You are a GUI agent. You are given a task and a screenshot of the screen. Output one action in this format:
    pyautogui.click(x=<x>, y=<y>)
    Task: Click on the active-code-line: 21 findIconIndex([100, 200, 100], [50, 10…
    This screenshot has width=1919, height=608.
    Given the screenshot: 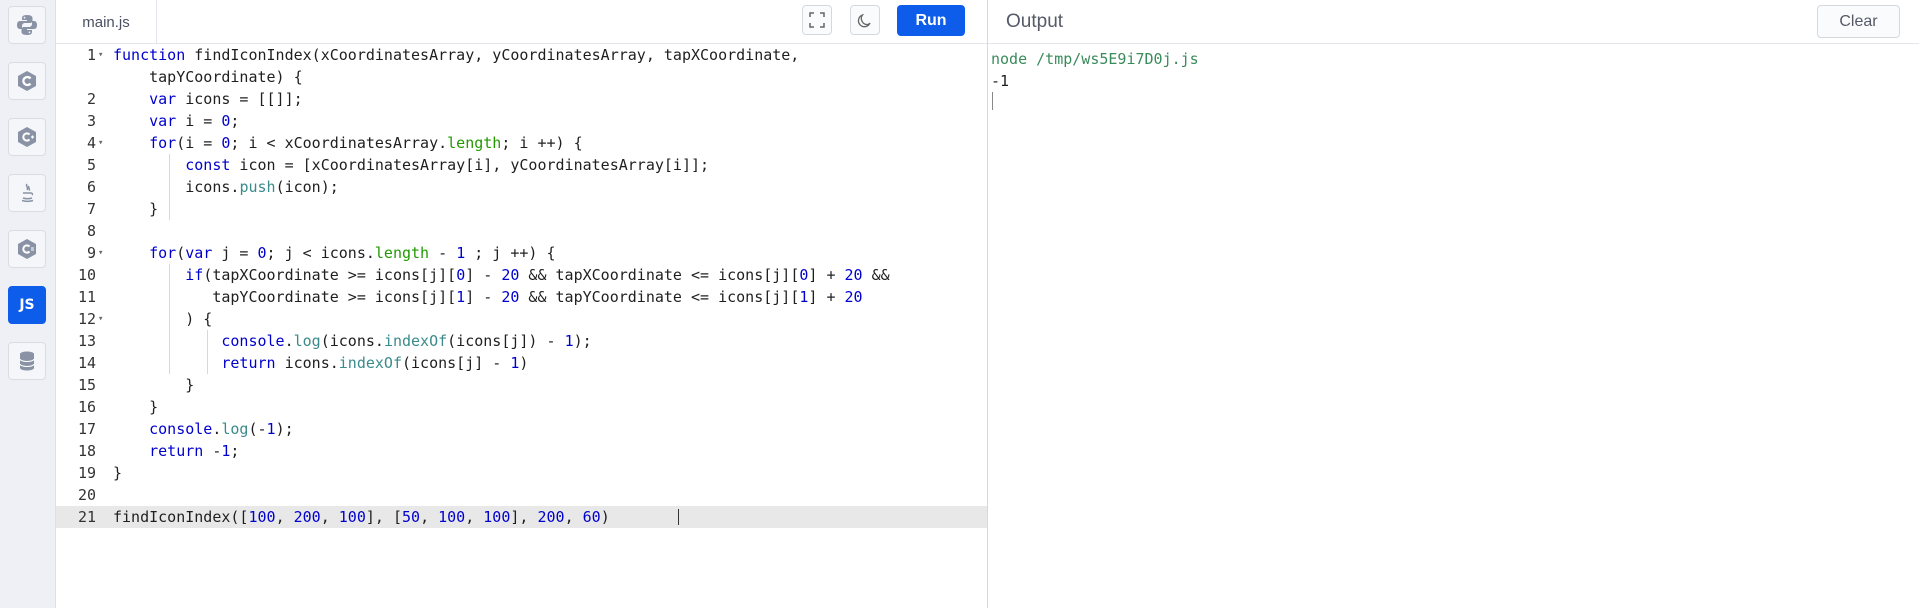 What is the action you would take?
    pyautogui.click(x=521, y=517)
    